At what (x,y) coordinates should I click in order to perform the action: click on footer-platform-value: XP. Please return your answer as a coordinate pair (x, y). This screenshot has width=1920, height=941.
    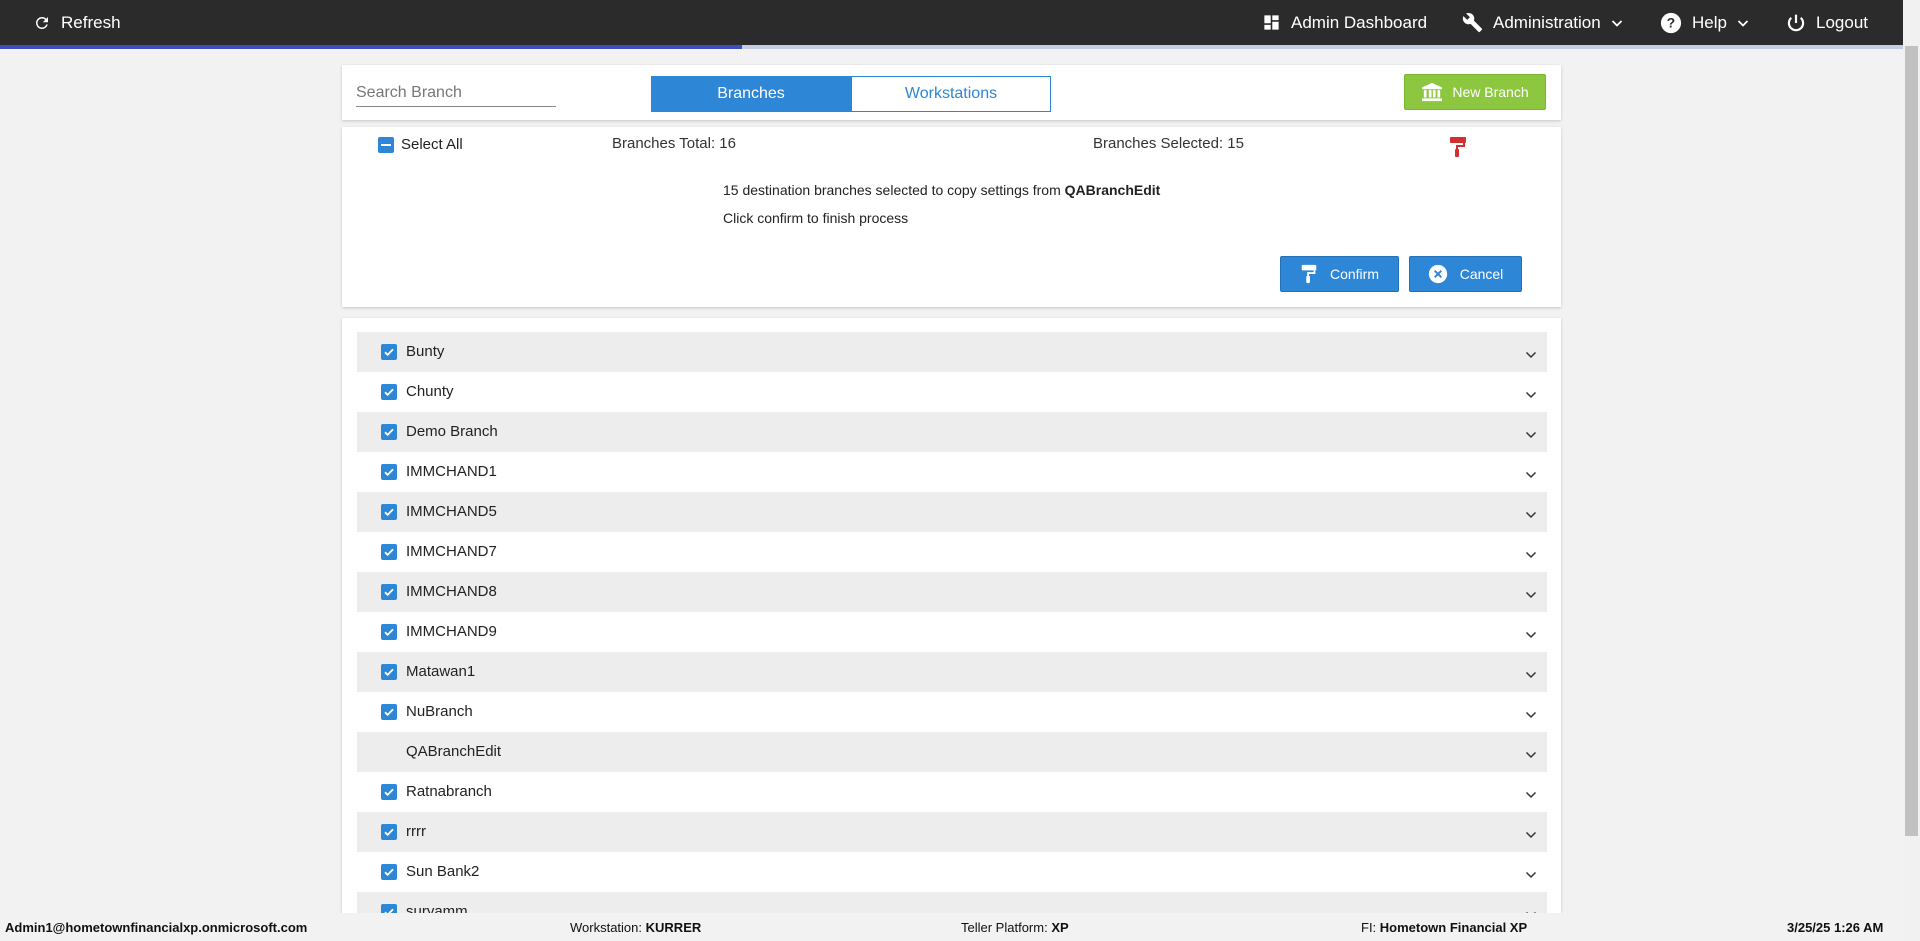
    Looking at the image, I should click on (1060, 927).